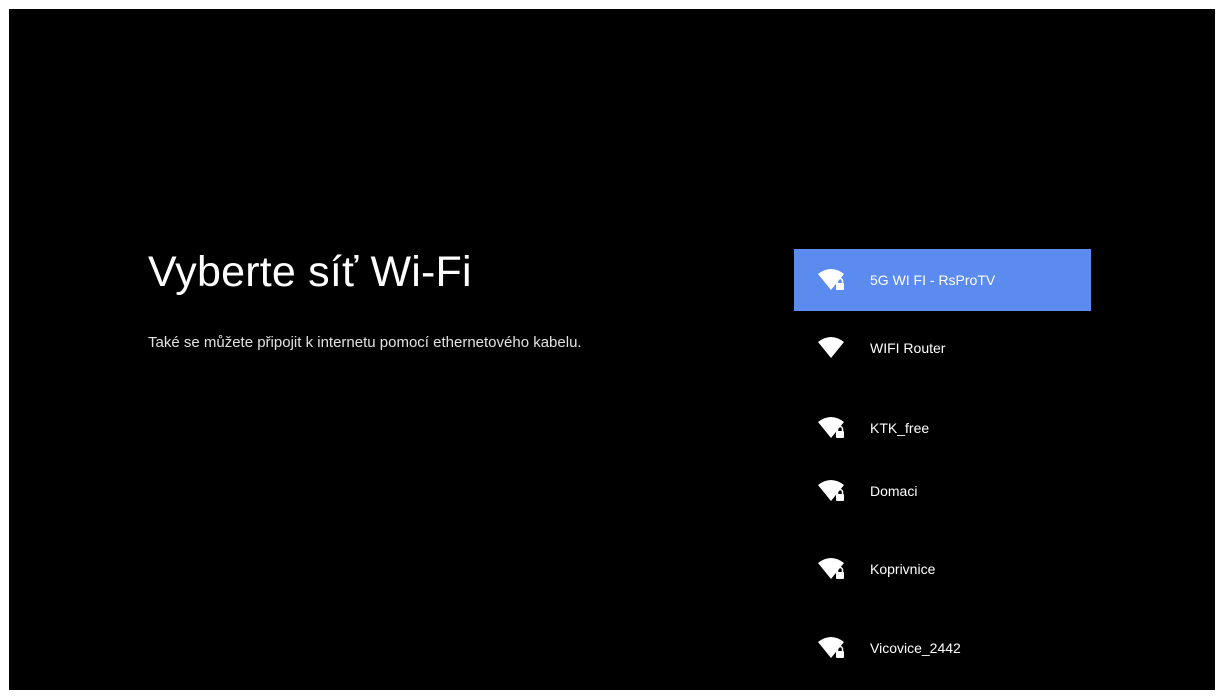 This screenshot has height=699, width=1224. I want to click on network-name: Vicovice_2442, so click(915, 648).